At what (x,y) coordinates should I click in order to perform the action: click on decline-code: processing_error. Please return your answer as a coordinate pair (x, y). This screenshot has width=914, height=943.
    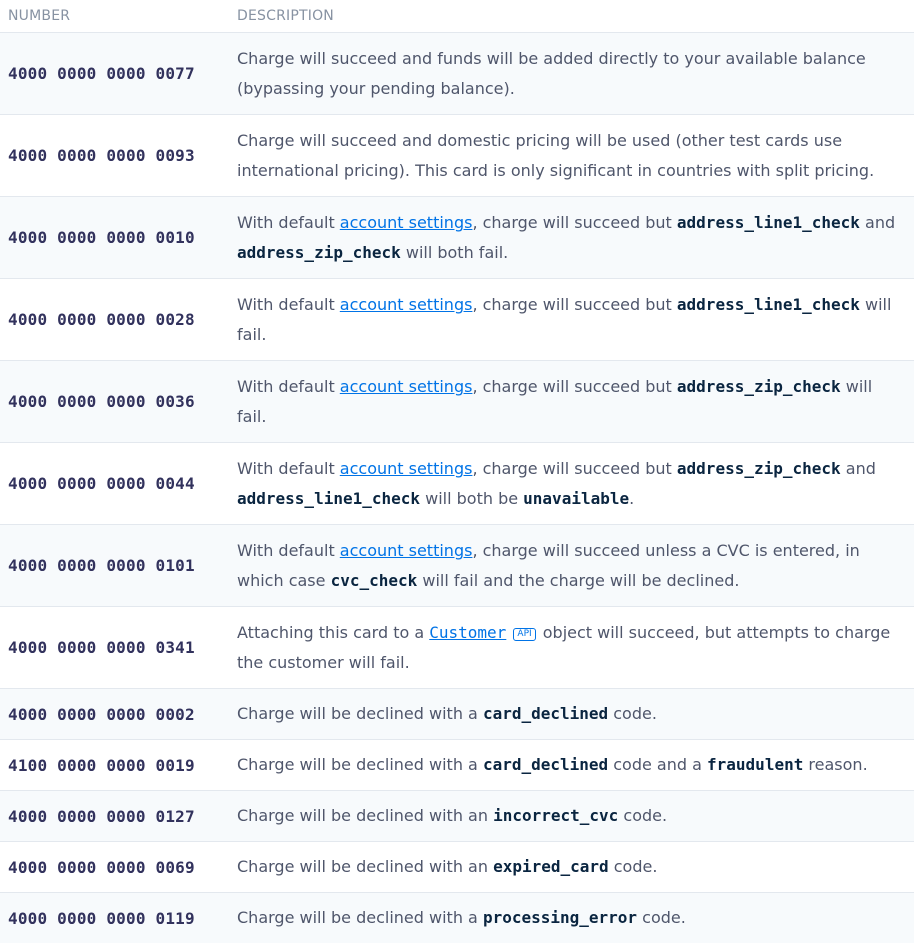
    Looking at the image, I should click on (560, 917).